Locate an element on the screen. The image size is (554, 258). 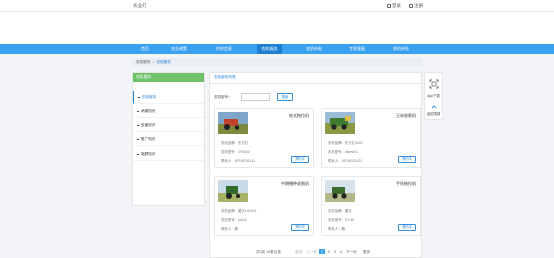
machine-name: 轮式拖拉机 is located at coordinates (299, 115).